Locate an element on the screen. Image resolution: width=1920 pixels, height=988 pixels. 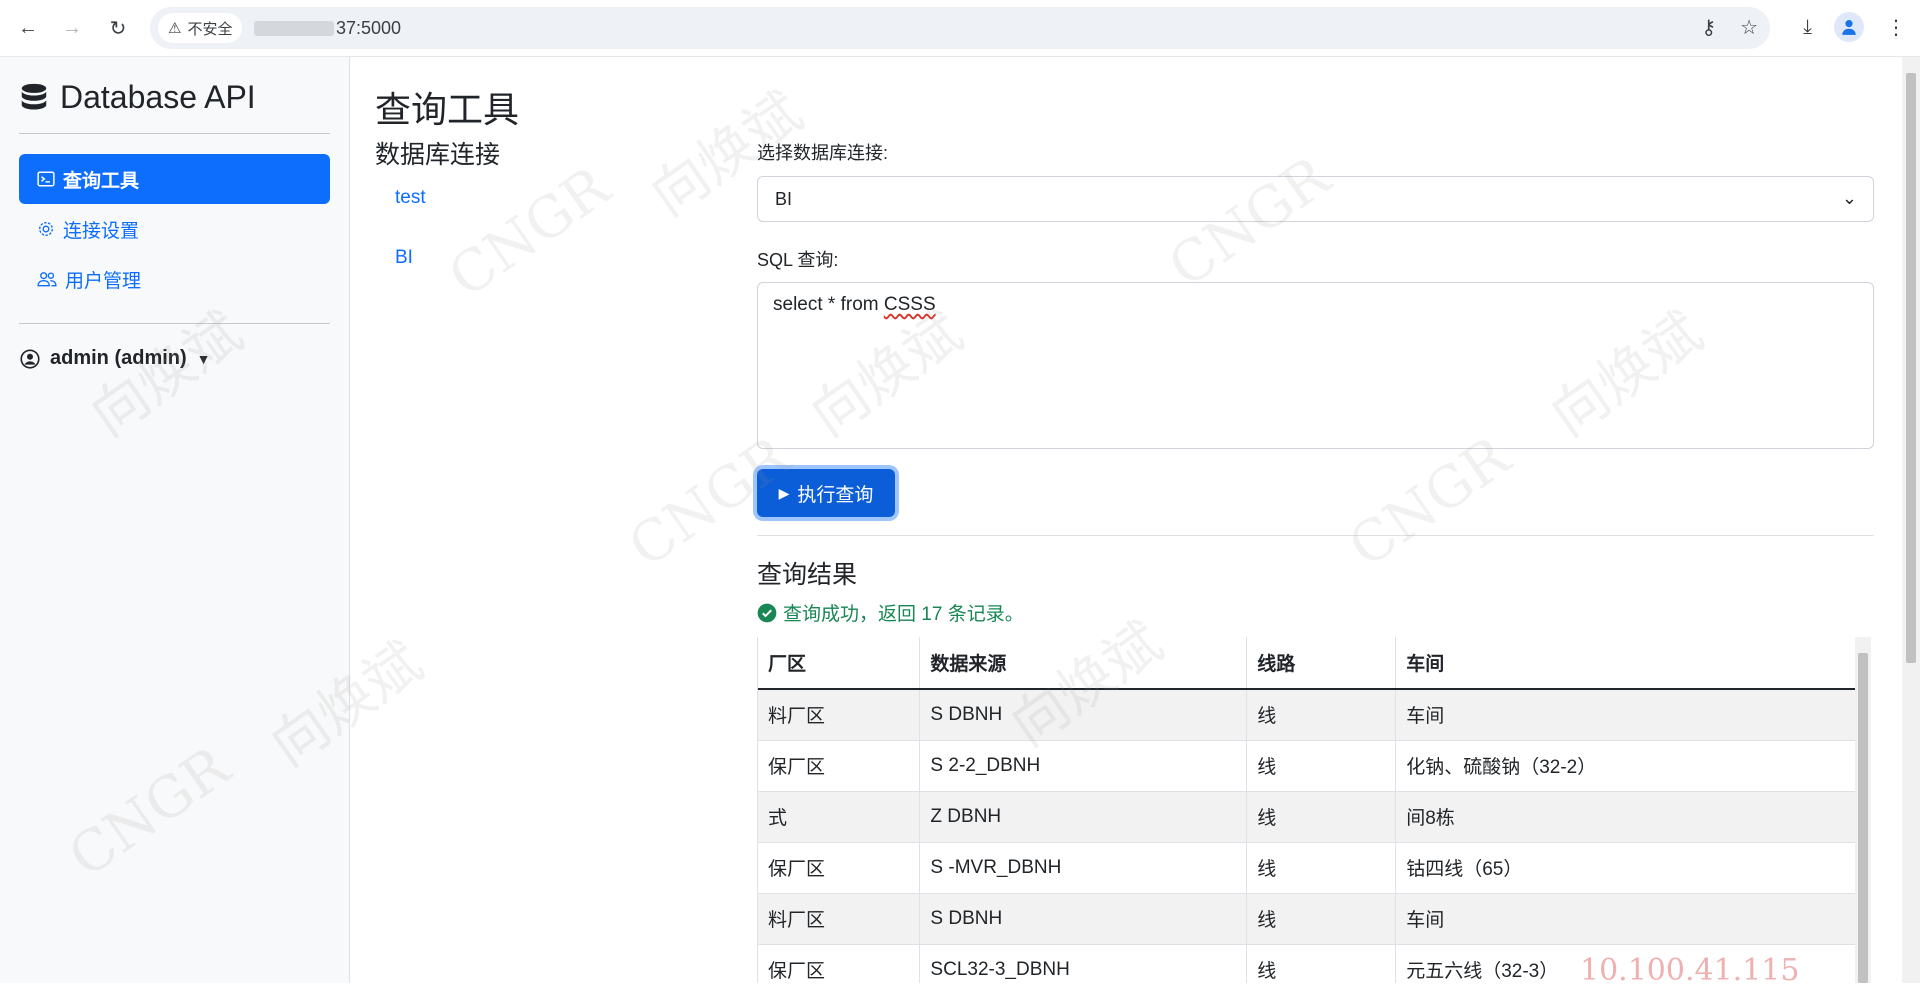
person-icon is located at coordinates (1849, 27).